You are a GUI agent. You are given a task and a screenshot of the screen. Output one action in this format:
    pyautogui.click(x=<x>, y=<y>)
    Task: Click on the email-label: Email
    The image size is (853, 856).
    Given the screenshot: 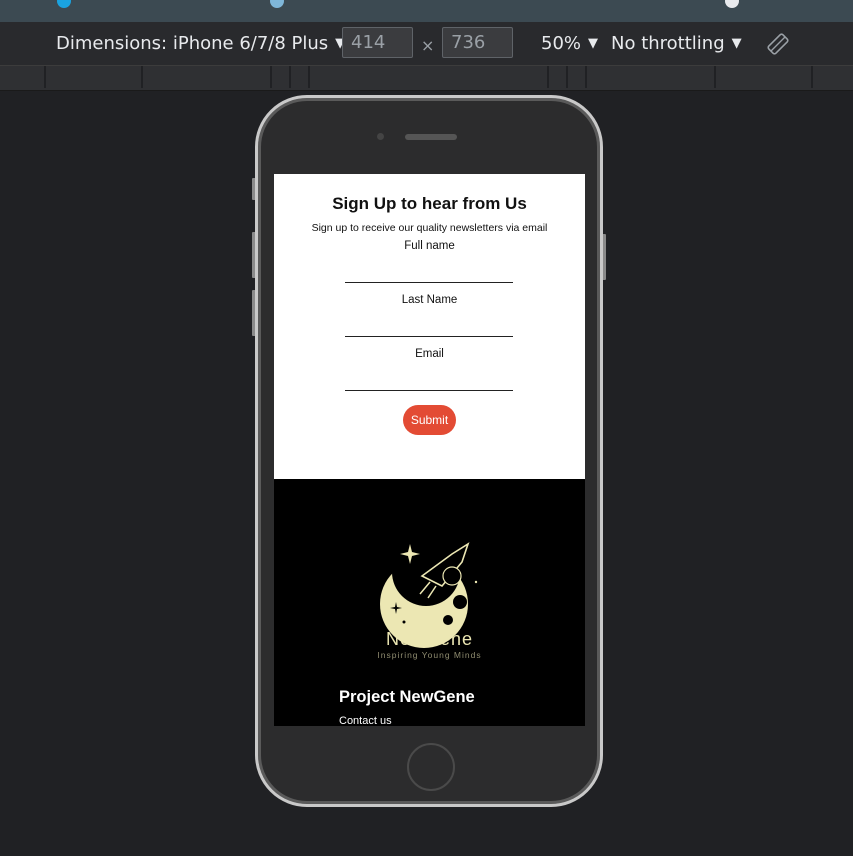 What is the action you would take?
    pyautogui.click(x=429, y=354)
    